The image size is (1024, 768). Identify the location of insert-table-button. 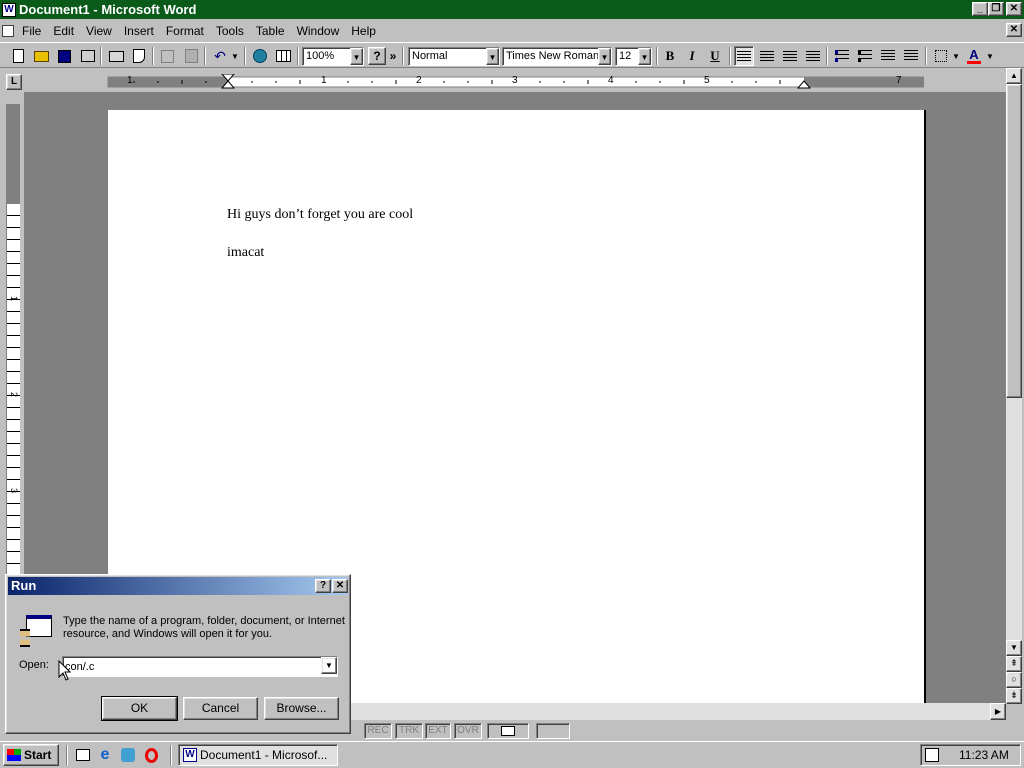
(283, 56).